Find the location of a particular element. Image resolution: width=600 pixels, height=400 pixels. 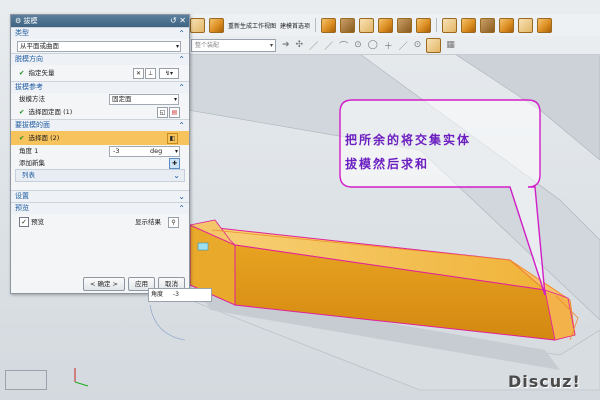

section-view-icon is located at coordinates (545, 25).